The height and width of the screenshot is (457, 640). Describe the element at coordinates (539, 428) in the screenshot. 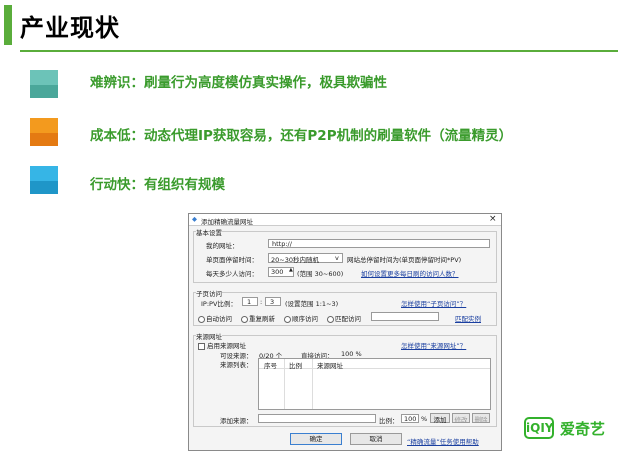

I see `iqiyi-logo-icon: iQIY` at that location.